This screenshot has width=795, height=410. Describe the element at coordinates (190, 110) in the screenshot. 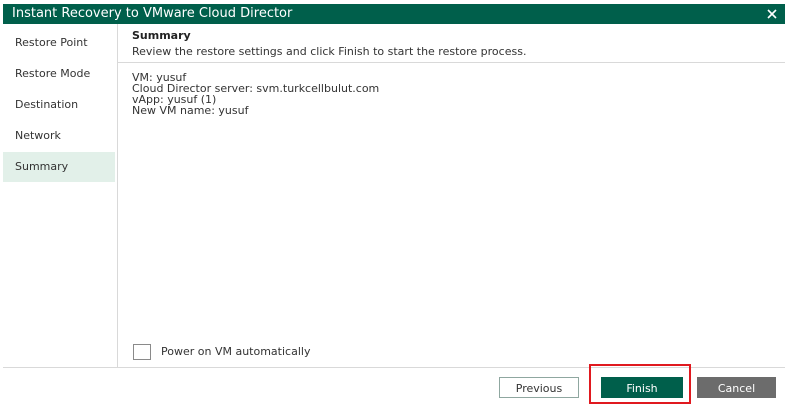

I see `summary-line-new-vm-name: New VM name: yusuf` at that location.